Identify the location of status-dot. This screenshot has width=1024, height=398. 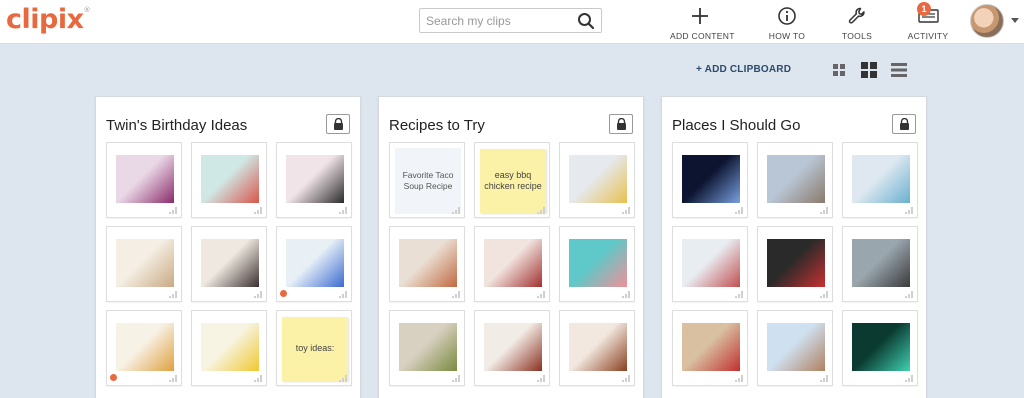
(283, 293).